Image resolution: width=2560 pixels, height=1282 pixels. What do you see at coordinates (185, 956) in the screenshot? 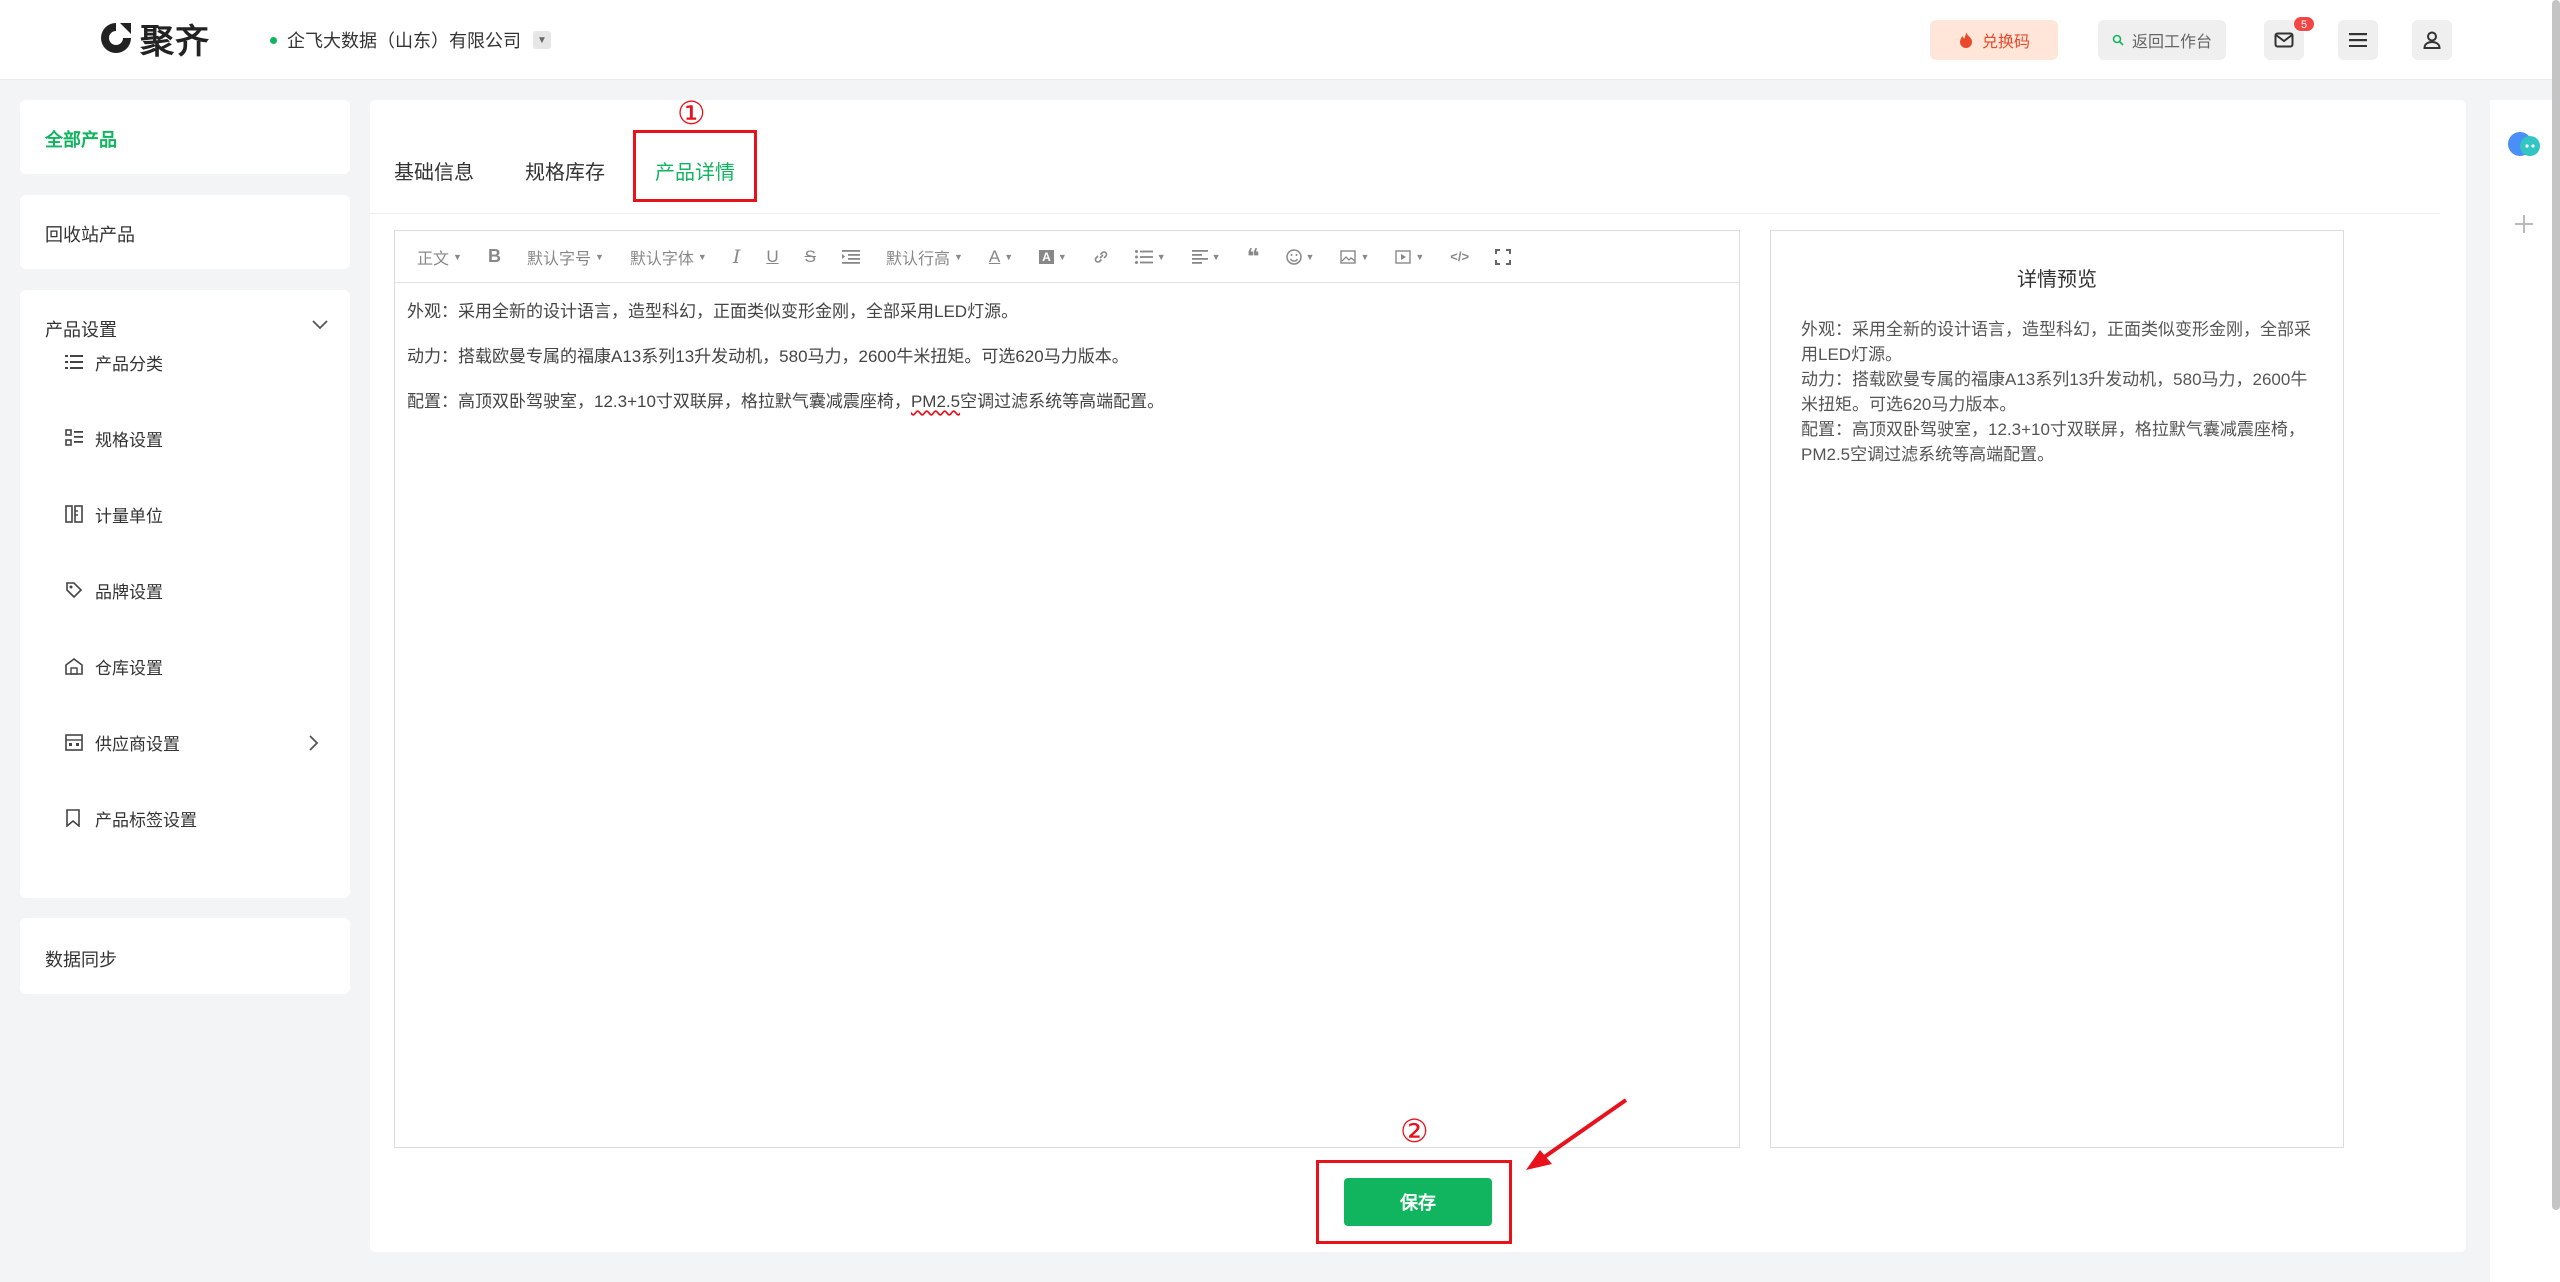
I see `sidebar-item-data-sync: 数据同步` at bounding box center [185, 956].